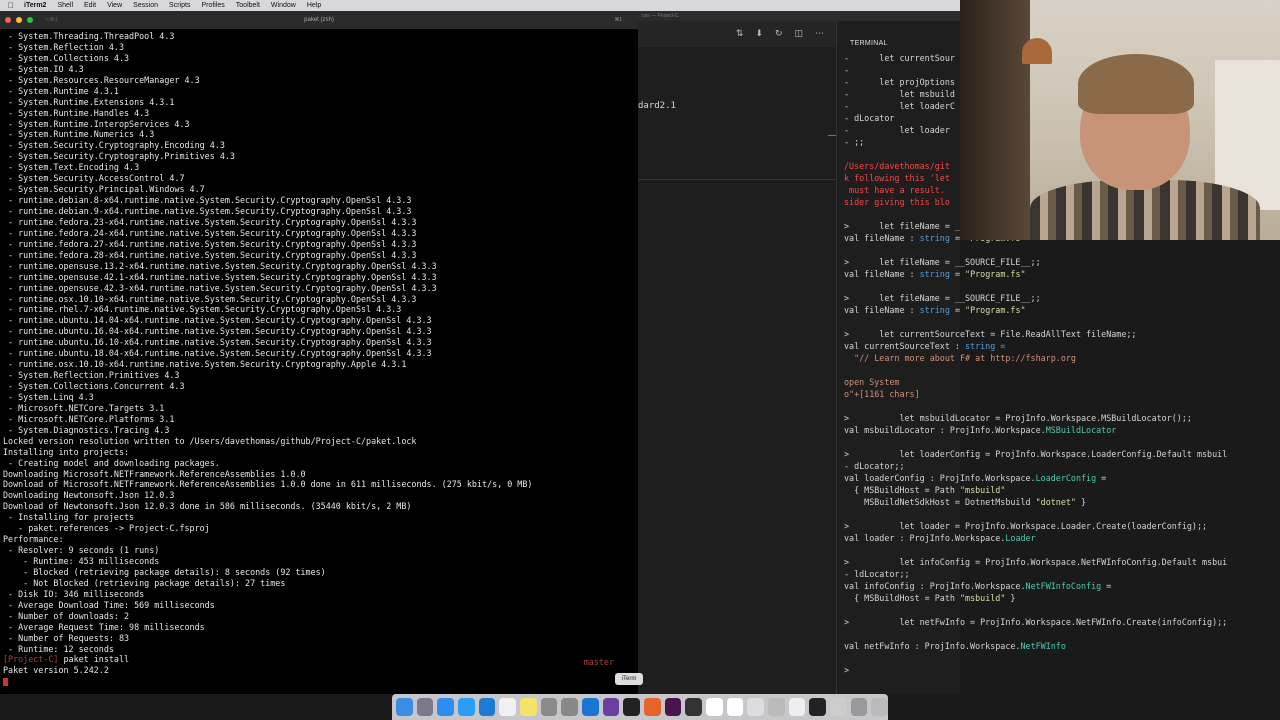 This screenshot has width=1280, height=720. What do you see at coordinates (90, 5) in the screenshot?
I see `menu-edit: Edit` at bounding box center [90, 5].